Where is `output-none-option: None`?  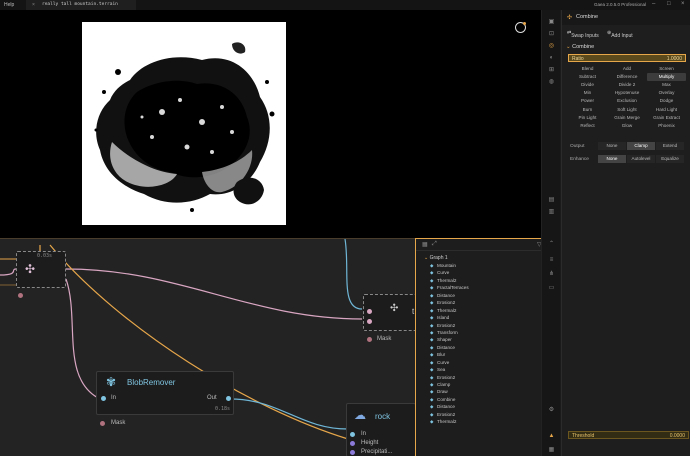 output-none-option: None is located at coordinates (612, 146).